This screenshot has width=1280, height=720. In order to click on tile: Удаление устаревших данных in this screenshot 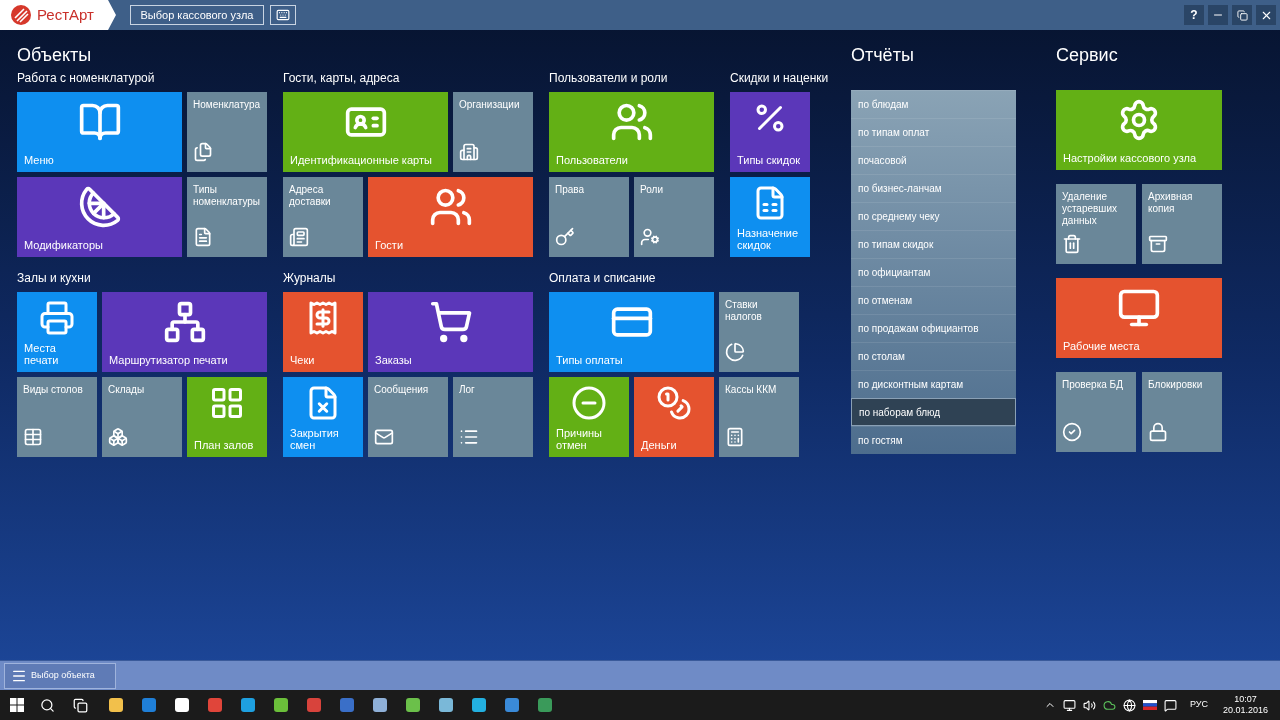, I will do `click(1096, 224)`.